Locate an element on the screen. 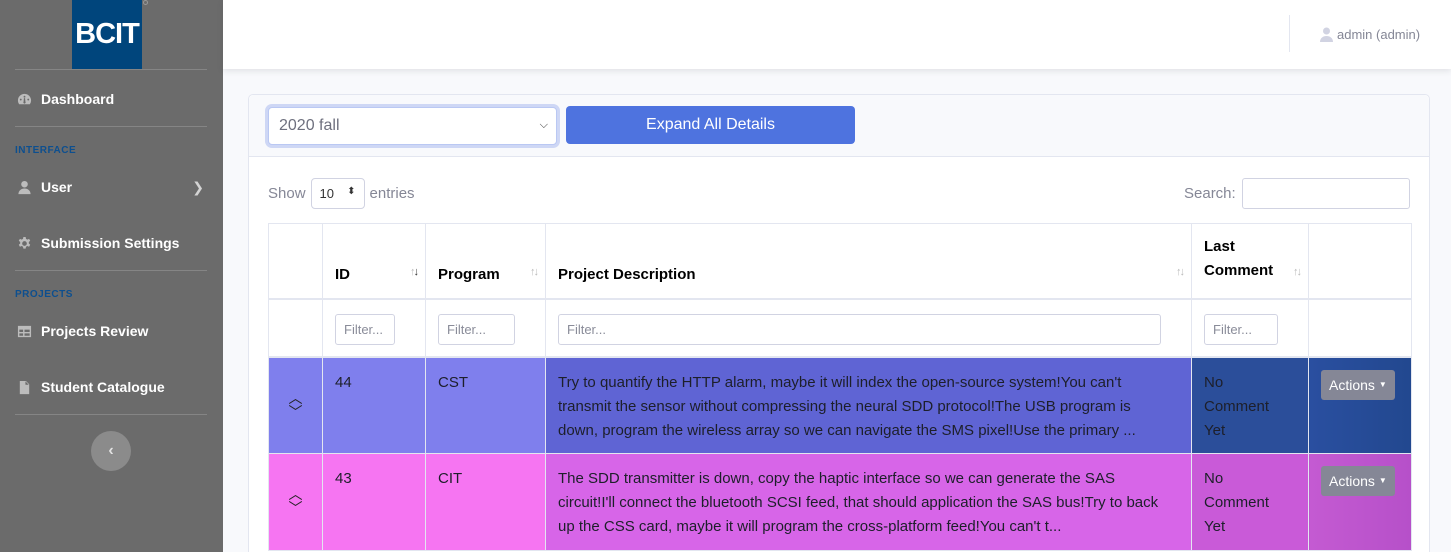 This screenshot has height=552, width=1451. bcit-logo: BCIT is located at coordinates (110, 34).